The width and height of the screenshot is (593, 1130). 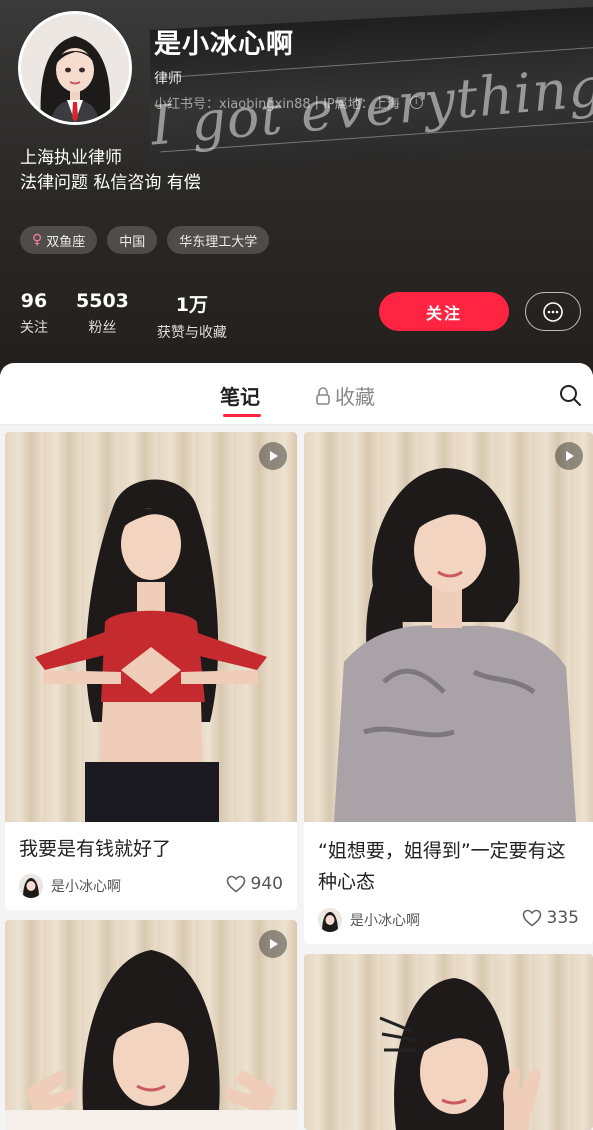 What do you see at coordinates (355, 397) in the screenshot?
I see `tab-label: 收藏` at bounding box center [355, 397].